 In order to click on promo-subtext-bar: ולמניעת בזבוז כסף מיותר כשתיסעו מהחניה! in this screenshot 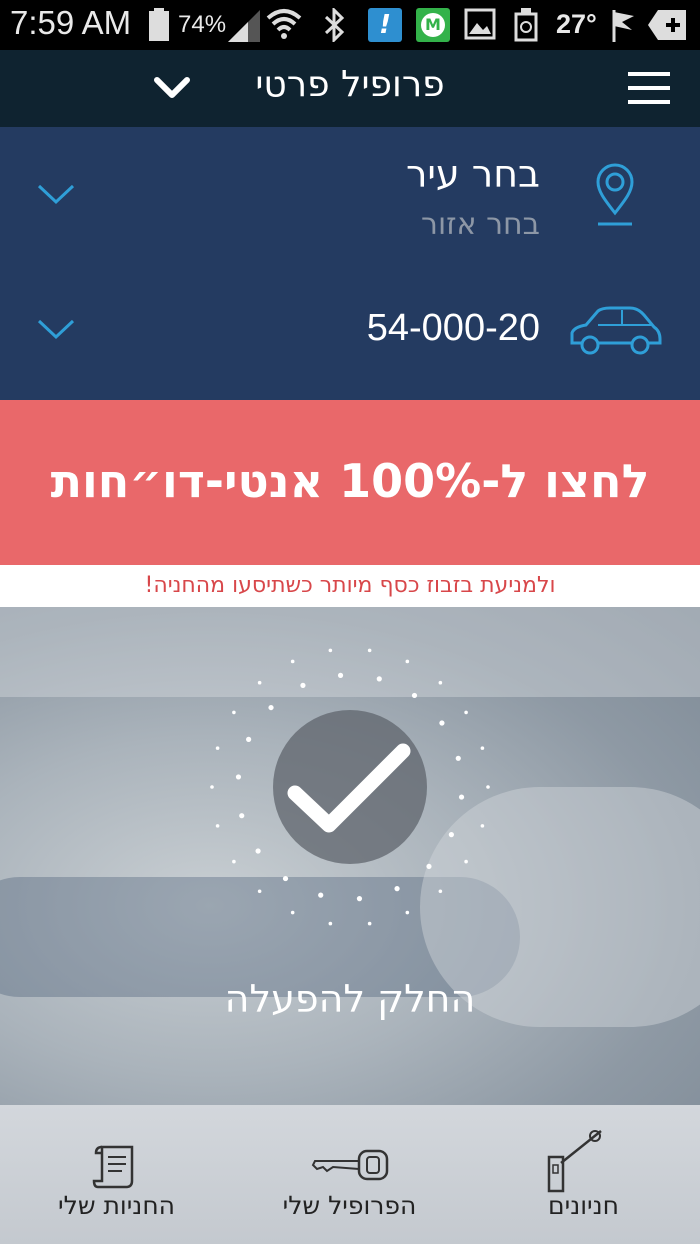, I will do `click(350, 586)`.